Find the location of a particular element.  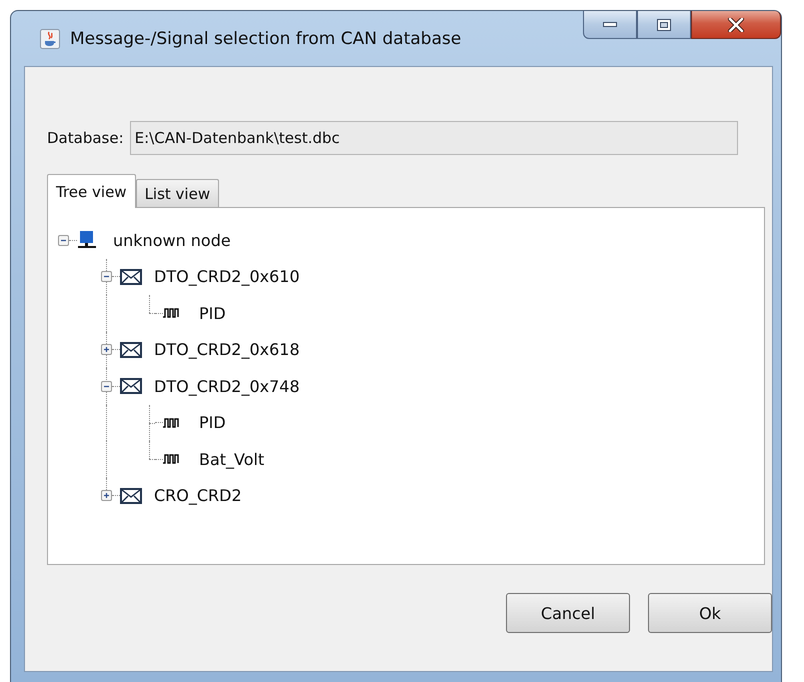

window-title: Message-/Signal selection from CAN database is located at coordinates (266, 38).